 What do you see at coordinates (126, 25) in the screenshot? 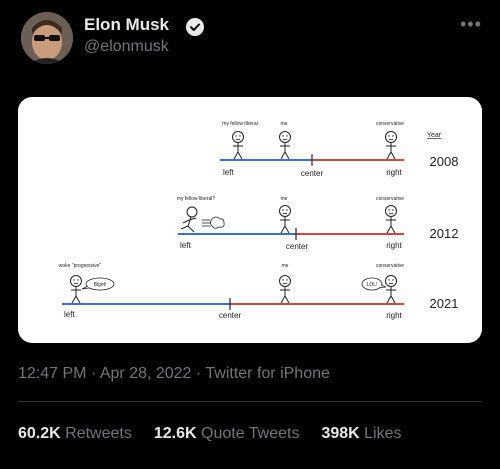
I see `display-name: Elon Musk` at bounding box center [126, 25].